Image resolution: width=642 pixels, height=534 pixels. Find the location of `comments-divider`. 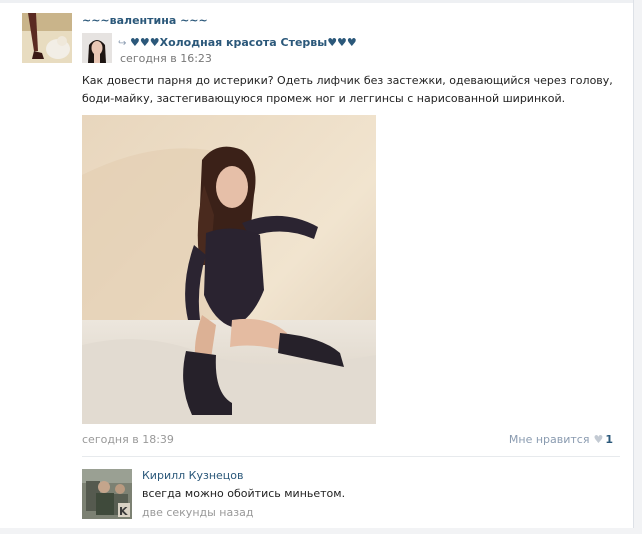

comments-divider is located at coordinates (351, 456).